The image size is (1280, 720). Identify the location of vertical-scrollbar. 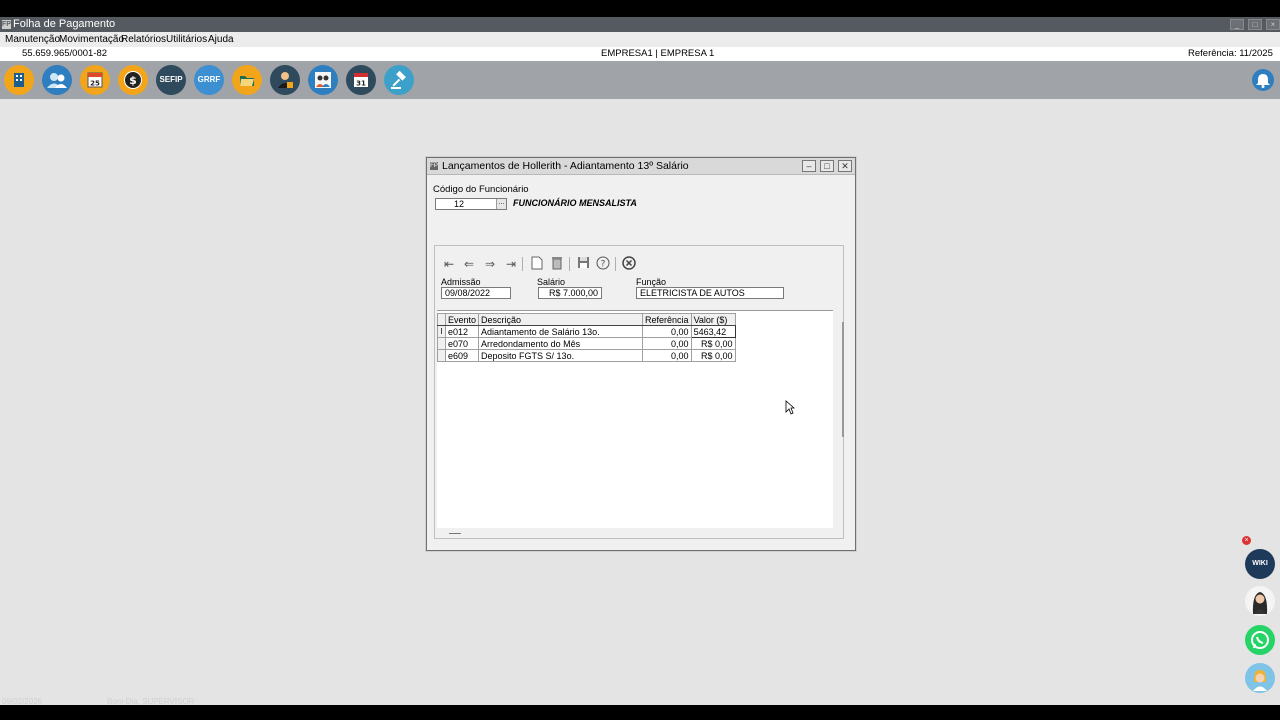
(843, 379).